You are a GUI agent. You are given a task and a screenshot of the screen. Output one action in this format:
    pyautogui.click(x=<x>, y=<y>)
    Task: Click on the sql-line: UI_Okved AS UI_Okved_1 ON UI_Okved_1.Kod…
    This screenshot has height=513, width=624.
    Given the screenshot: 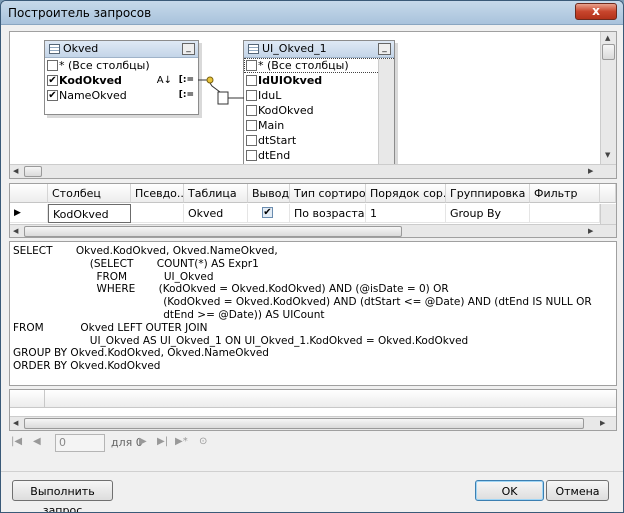 What is the action you would take?
    pyautogui.click(x=240, y=341)
    